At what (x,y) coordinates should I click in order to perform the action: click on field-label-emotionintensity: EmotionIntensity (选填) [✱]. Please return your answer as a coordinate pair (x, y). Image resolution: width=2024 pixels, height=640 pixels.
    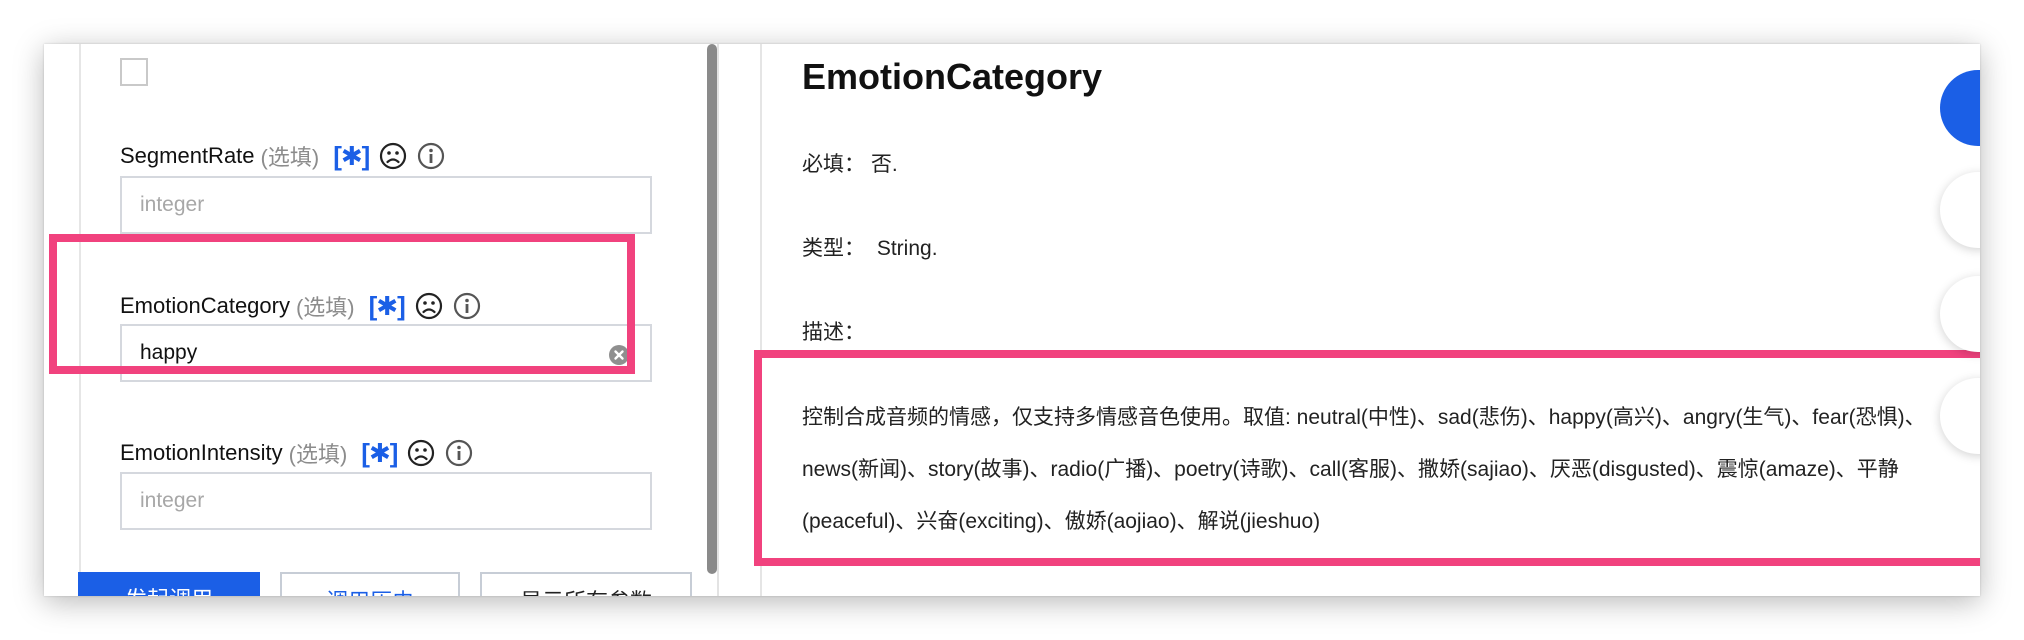
    Looking at the image, I should click on (296, 453).